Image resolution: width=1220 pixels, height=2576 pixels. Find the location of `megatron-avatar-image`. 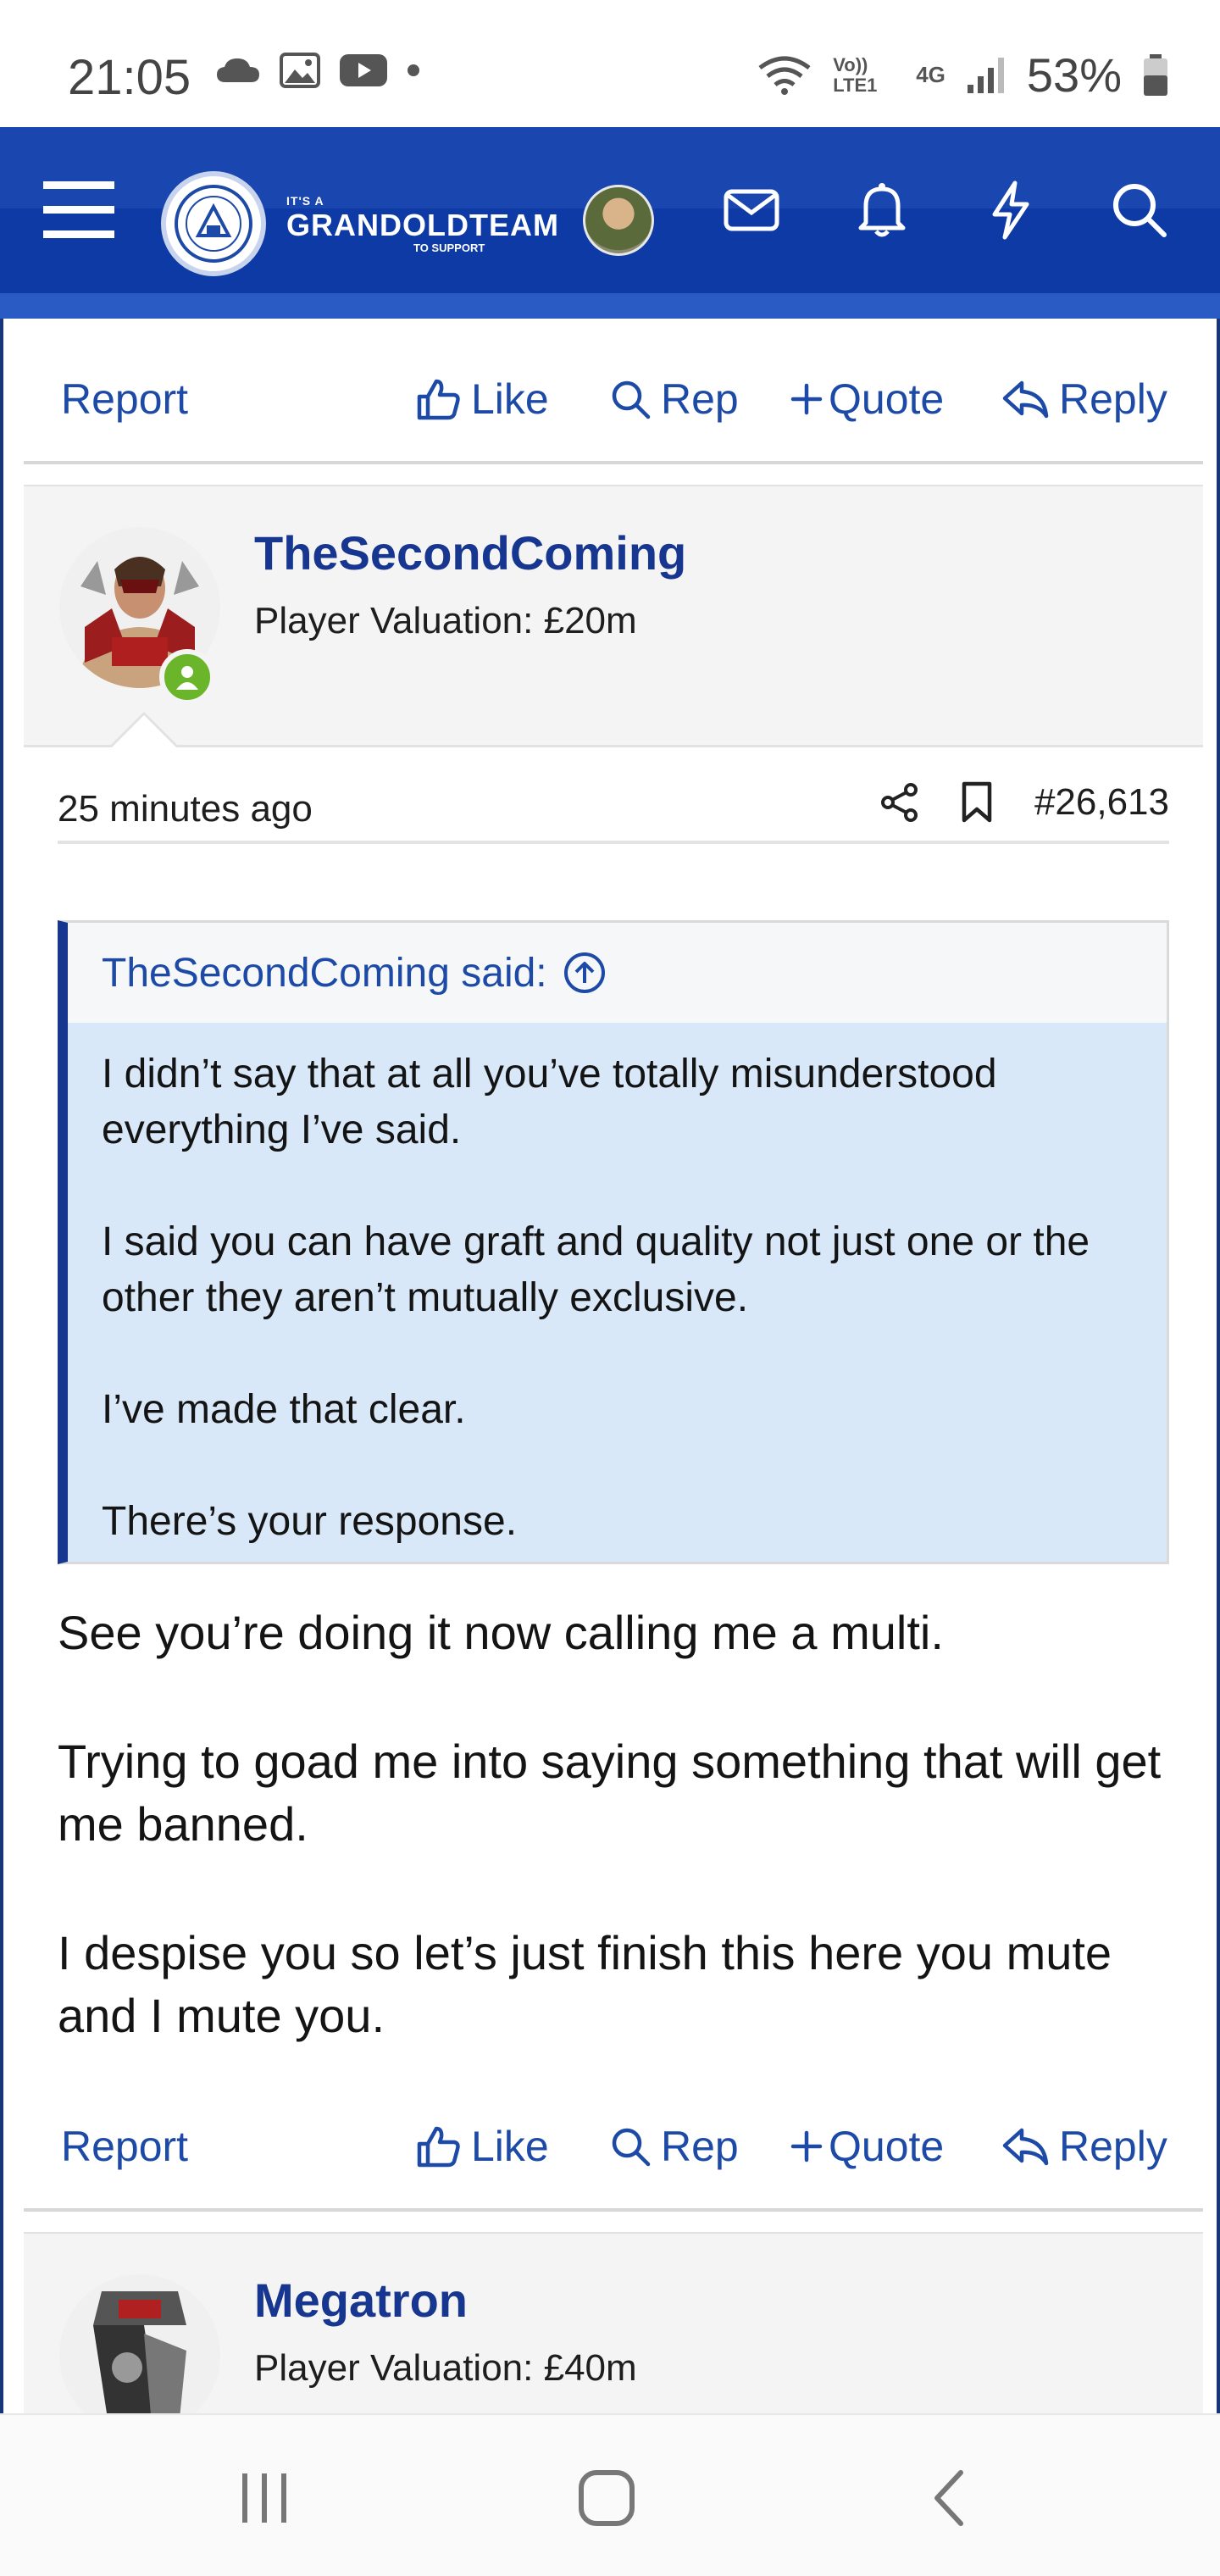

megatron-avatar-image is located at coordinates (139, 2354).